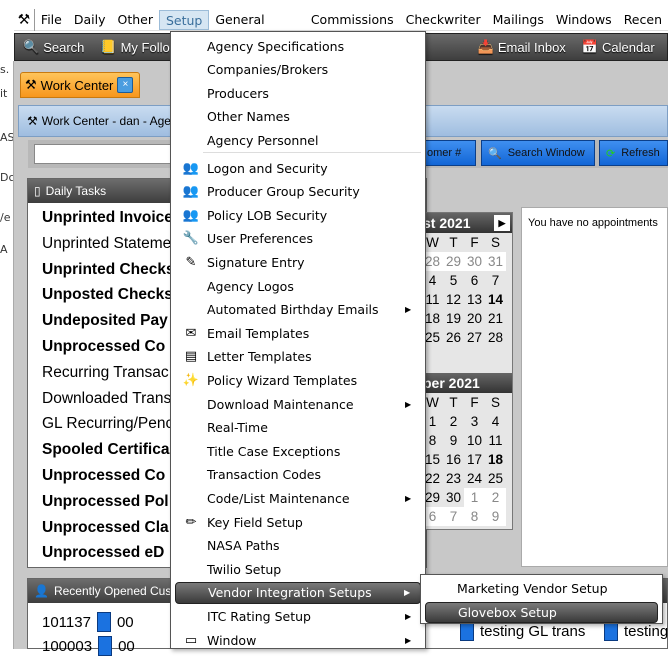 Image resolution: width=668 pixels, height=656 pixels. Describe the element at coordinates (618, 47) in the screenshot. I see `toolbar-calendar-button: 📅 Calendar` at that location.